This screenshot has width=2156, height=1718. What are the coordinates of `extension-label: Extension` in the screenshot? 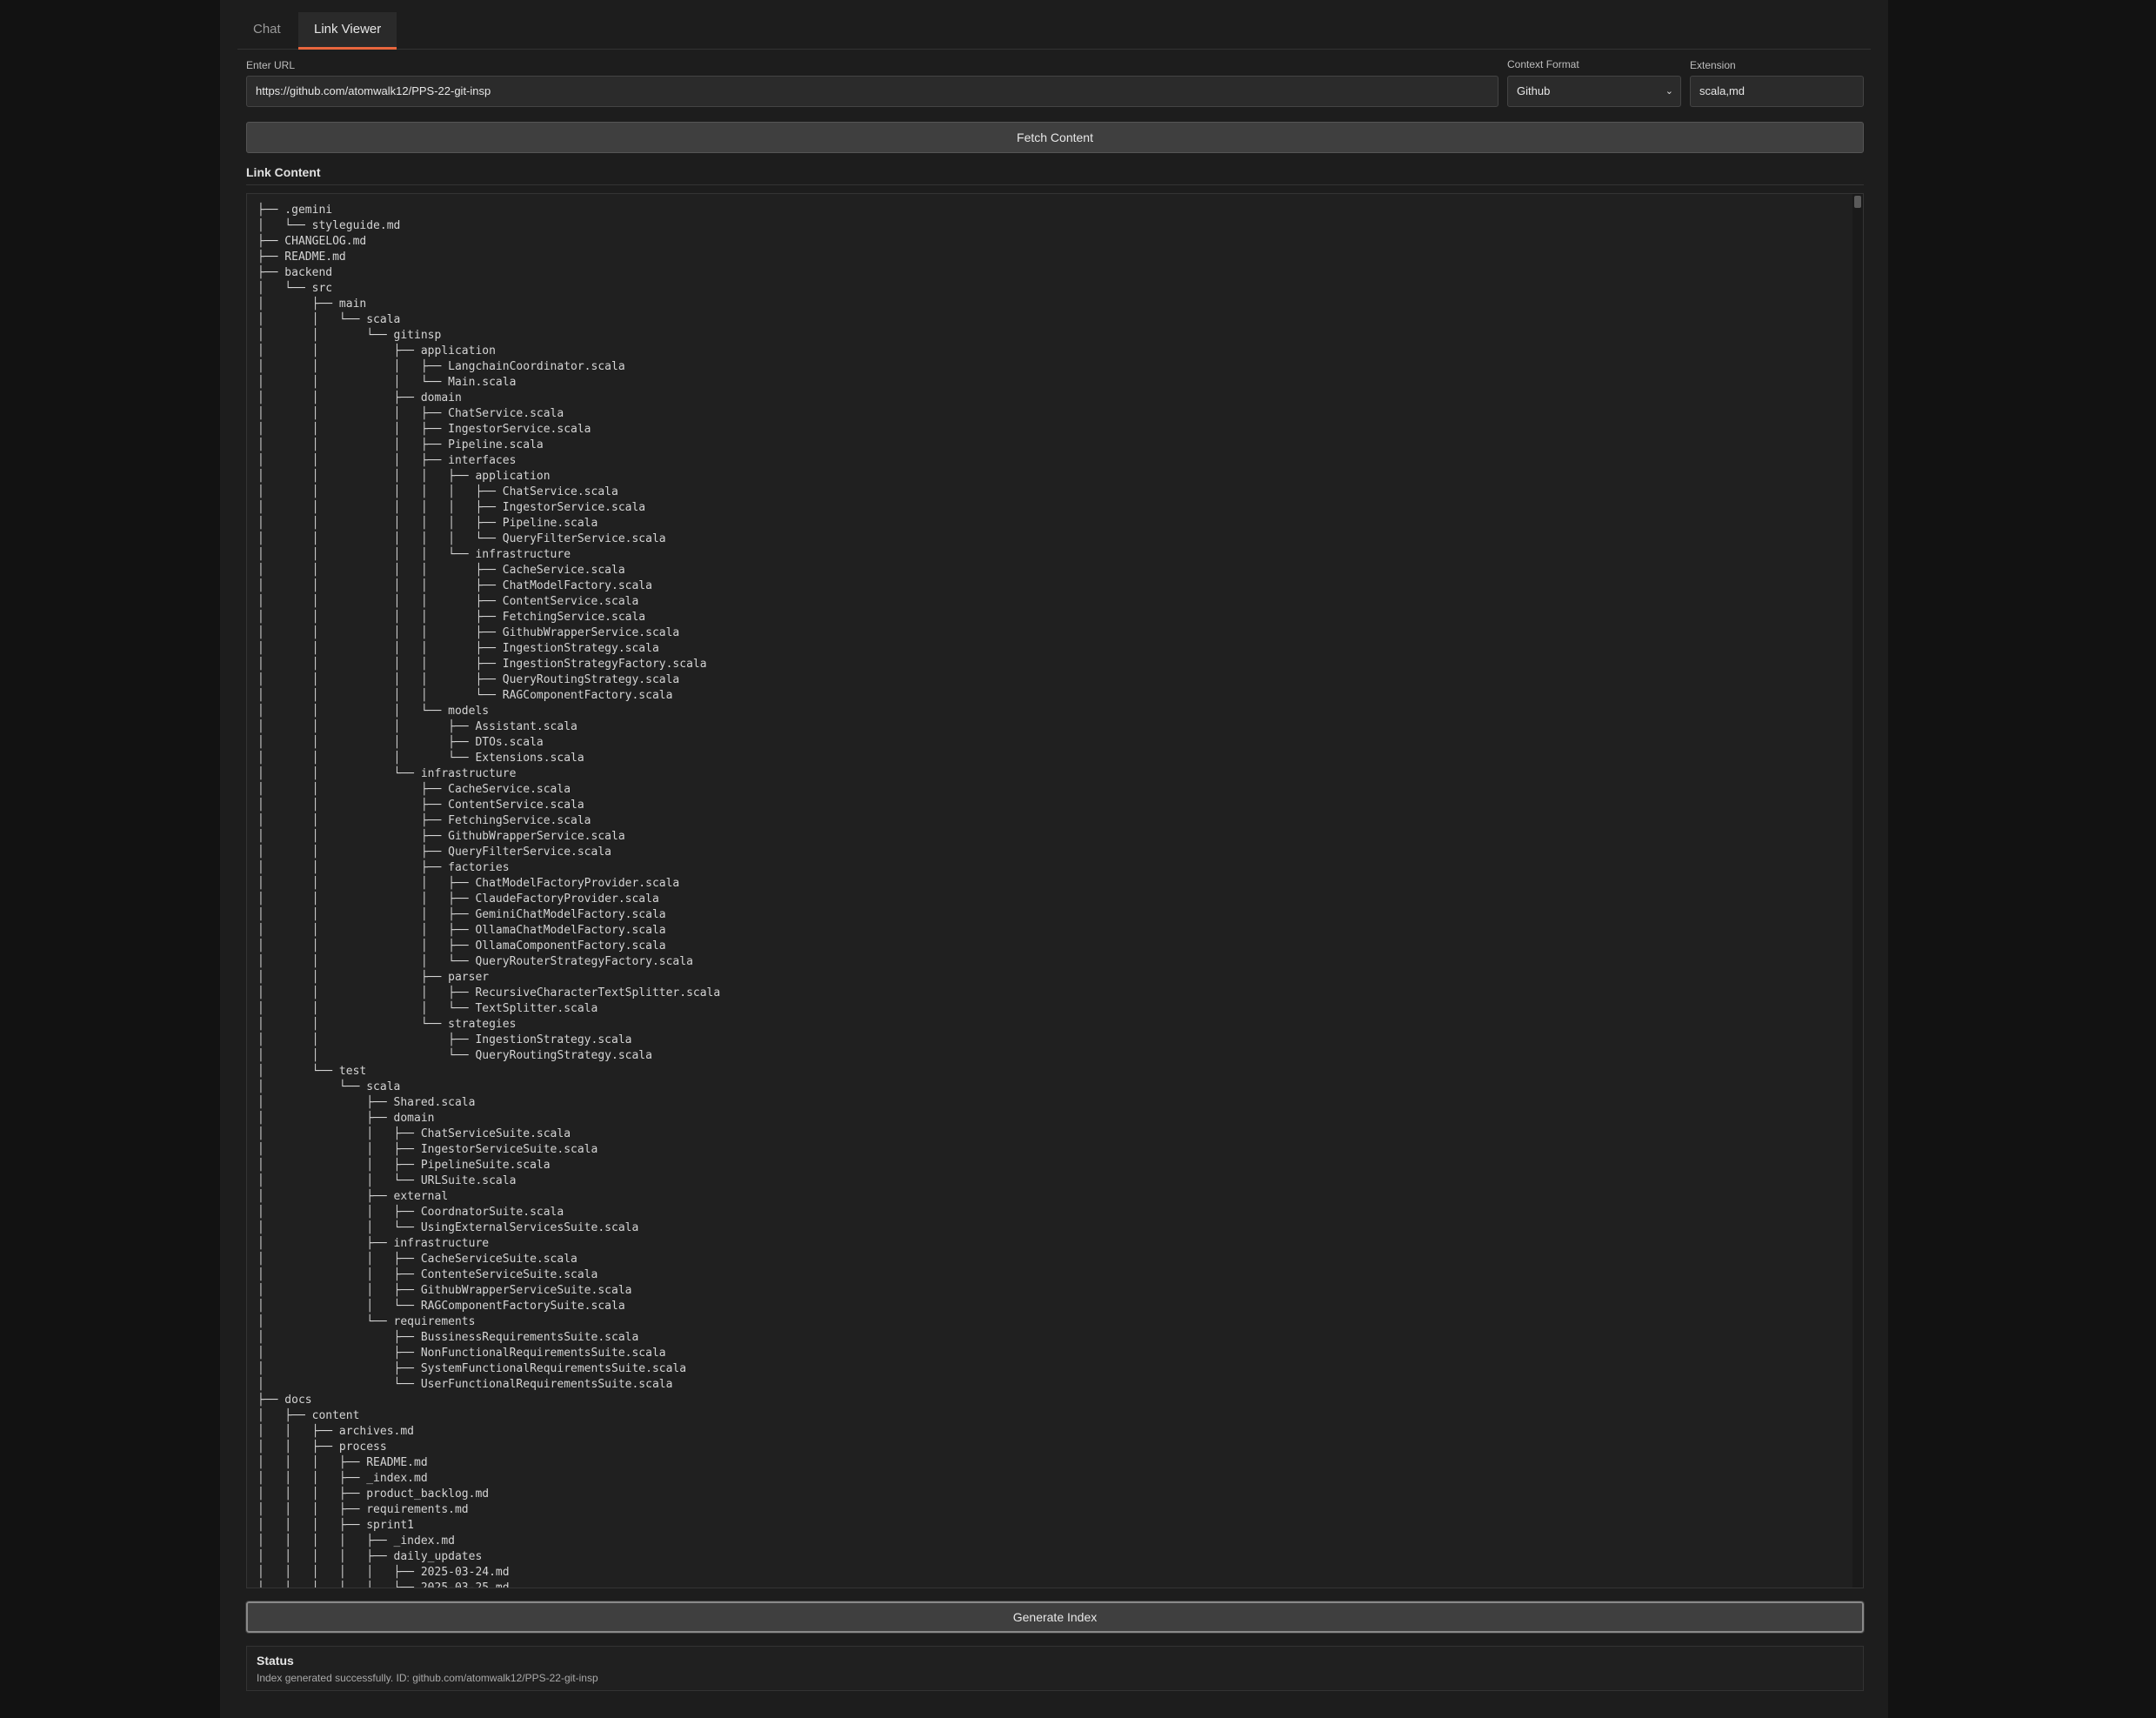 It's located at (1713, 65).